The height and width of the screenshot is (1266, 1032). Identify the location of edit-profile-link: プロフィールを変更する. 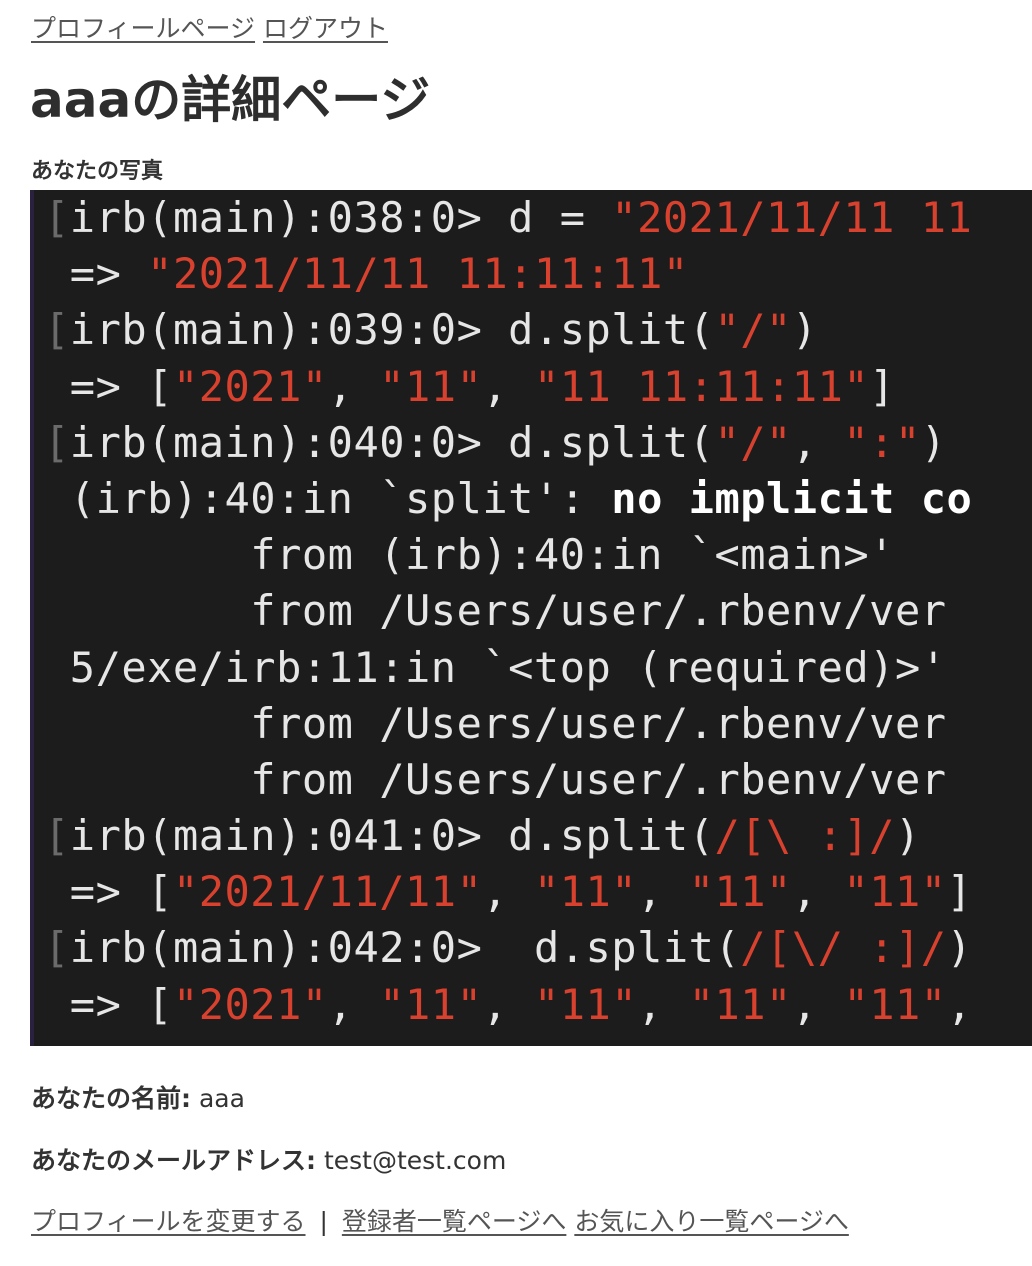
(168, 1221).